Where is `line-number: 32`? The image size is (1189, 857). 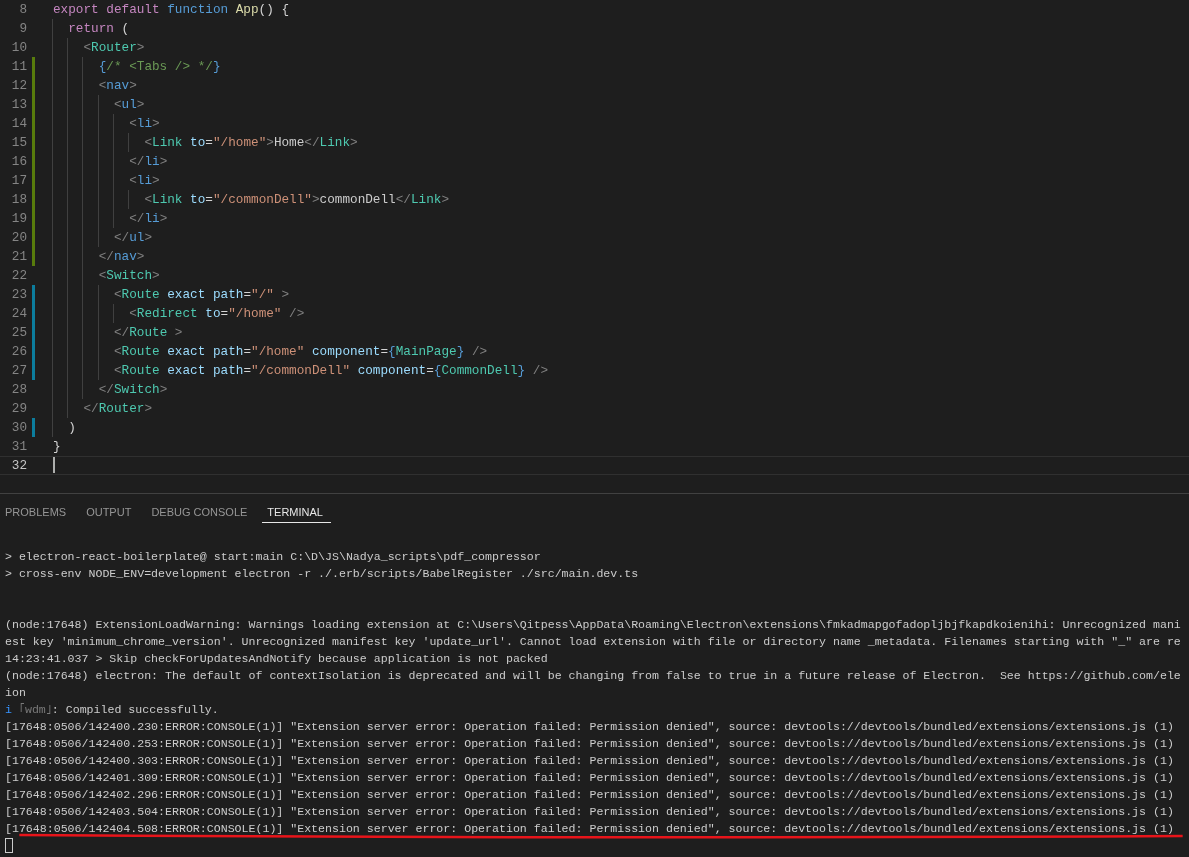 line-number: 32 is located at coordinates (18, 465).